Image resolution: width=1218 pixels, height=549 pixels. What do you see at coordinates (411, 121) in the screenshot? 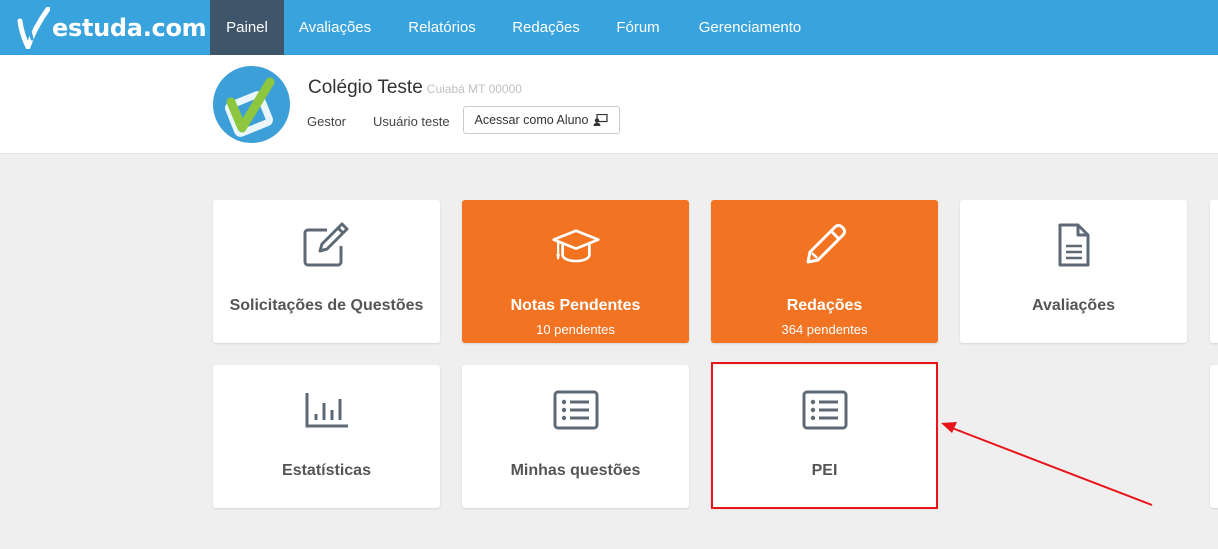
I see `user-name: Usuário teste` at bounding box center [411, 121].